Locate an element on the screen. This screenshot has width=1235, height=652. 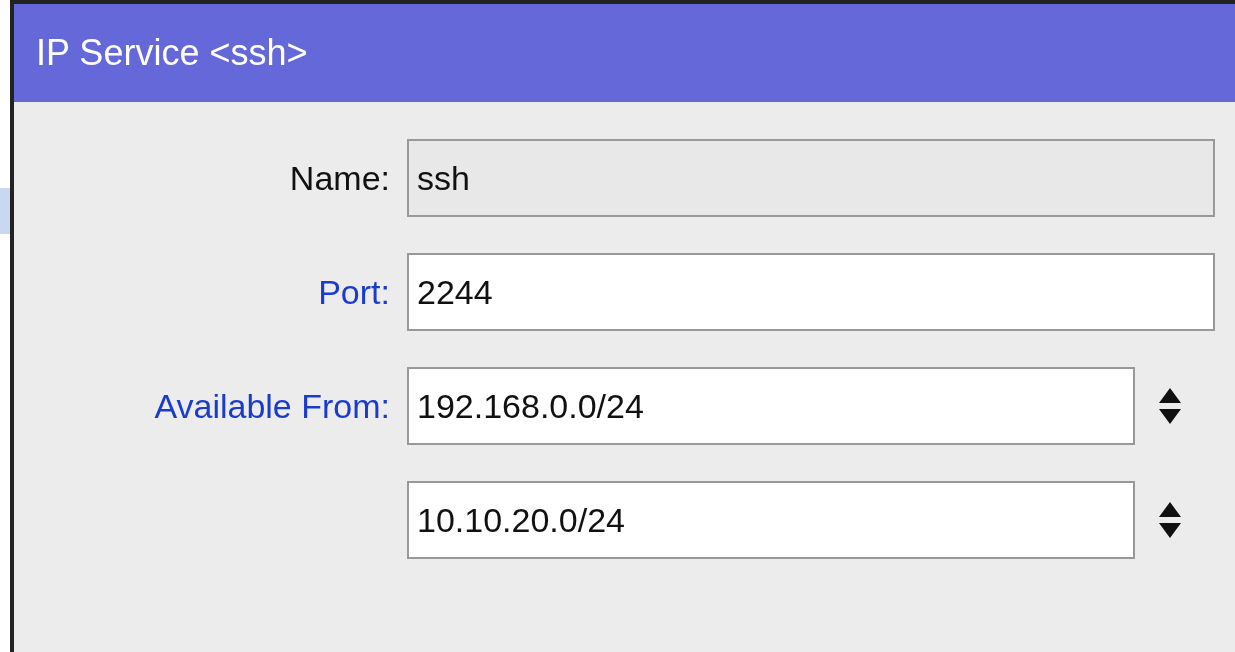
window-title: IP Service <ssh> is located at coordinates (624, 53).